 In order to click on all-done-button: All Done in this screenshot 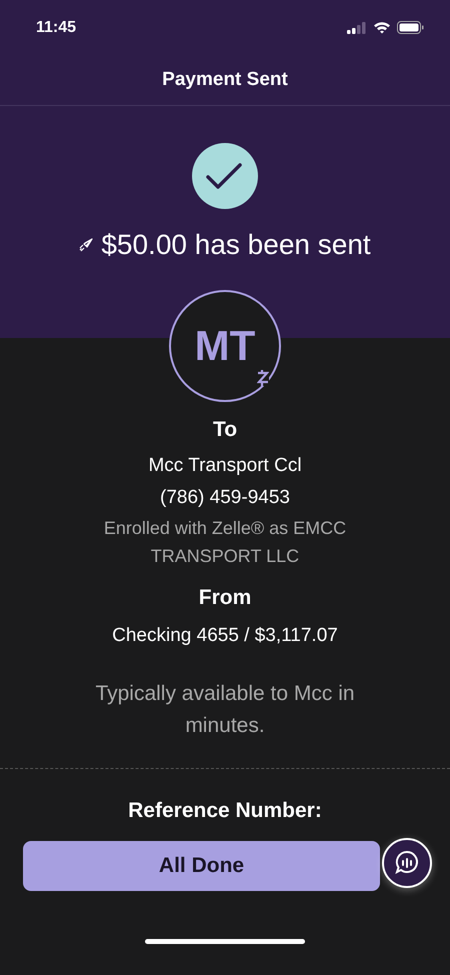, I will do `click(201, 866)`.